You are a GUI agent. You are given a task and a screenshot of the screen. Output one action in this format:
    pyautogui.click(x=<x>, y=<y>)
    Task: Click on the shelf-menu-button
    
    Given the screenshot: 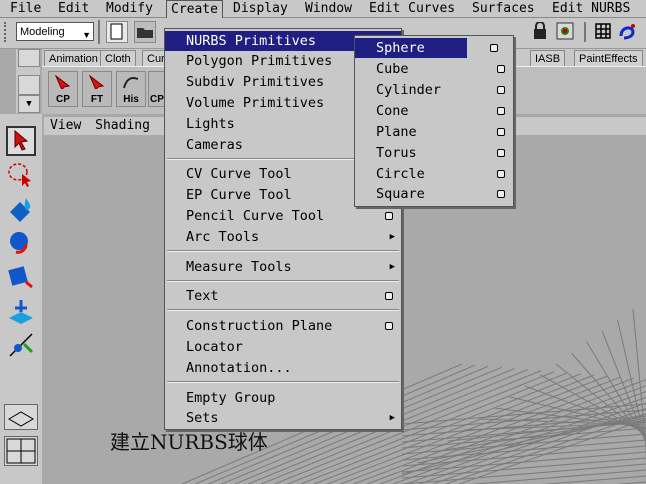 What is the action you would take?
    pyautogui.click(x=29, y=85)
    